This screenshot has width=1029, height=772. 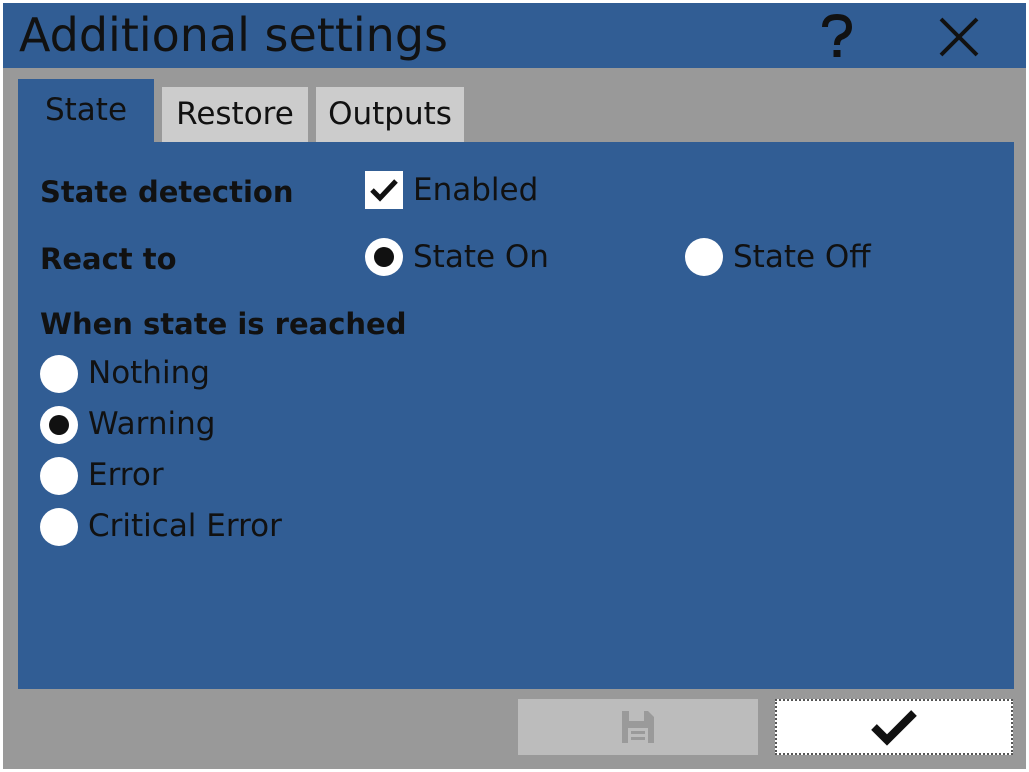 I want to click on when-state-reached-label: When state is reached, so click(x=223, y=324).